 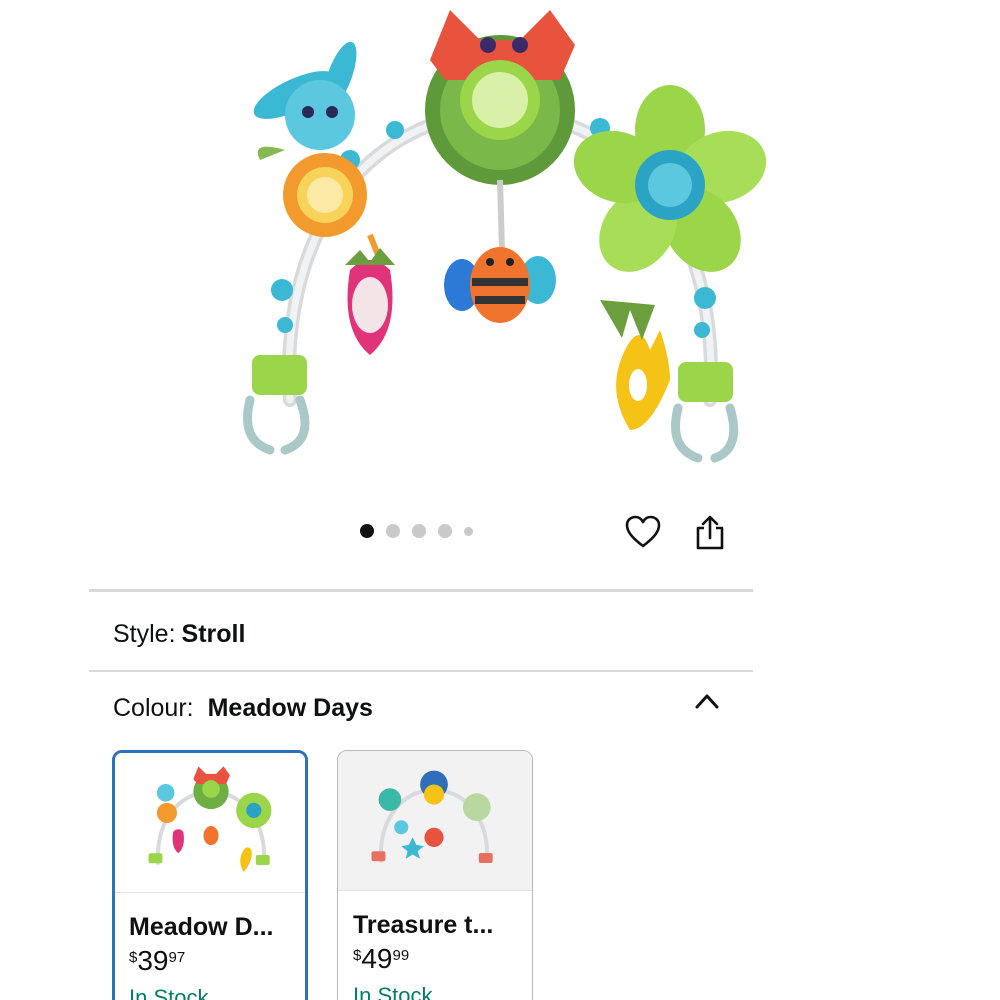 I want to click on share-icon, so click(x=710, y=532).